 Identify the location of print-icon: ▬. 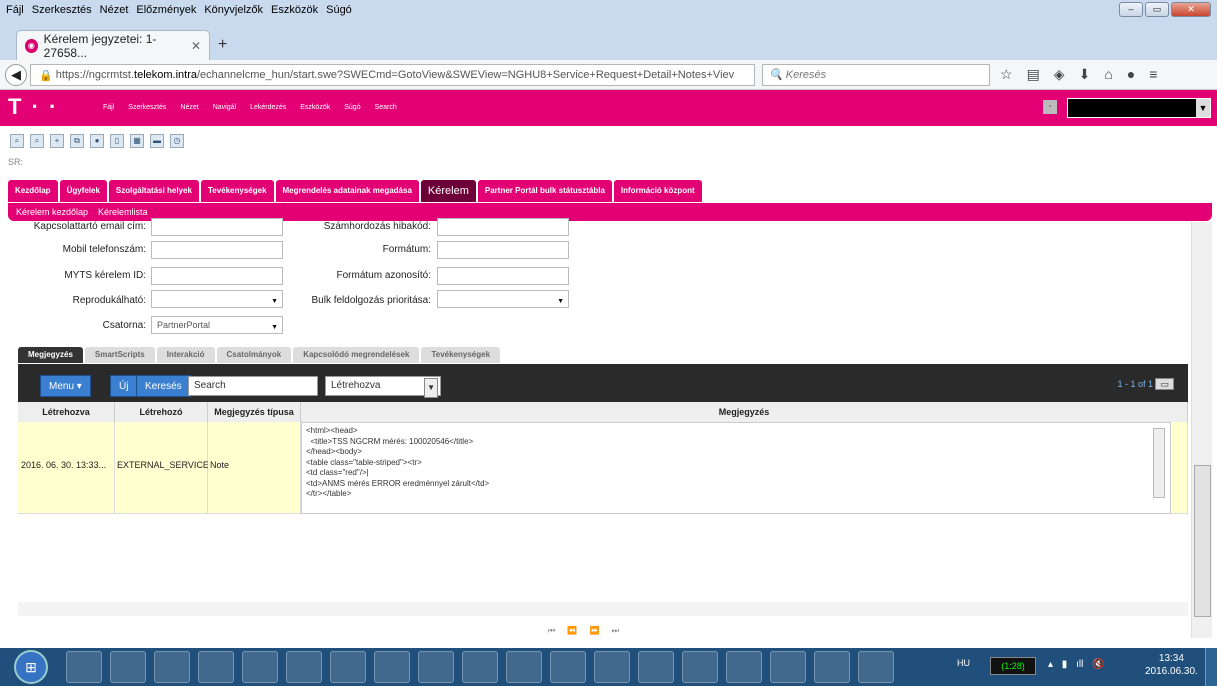
(157, 141).